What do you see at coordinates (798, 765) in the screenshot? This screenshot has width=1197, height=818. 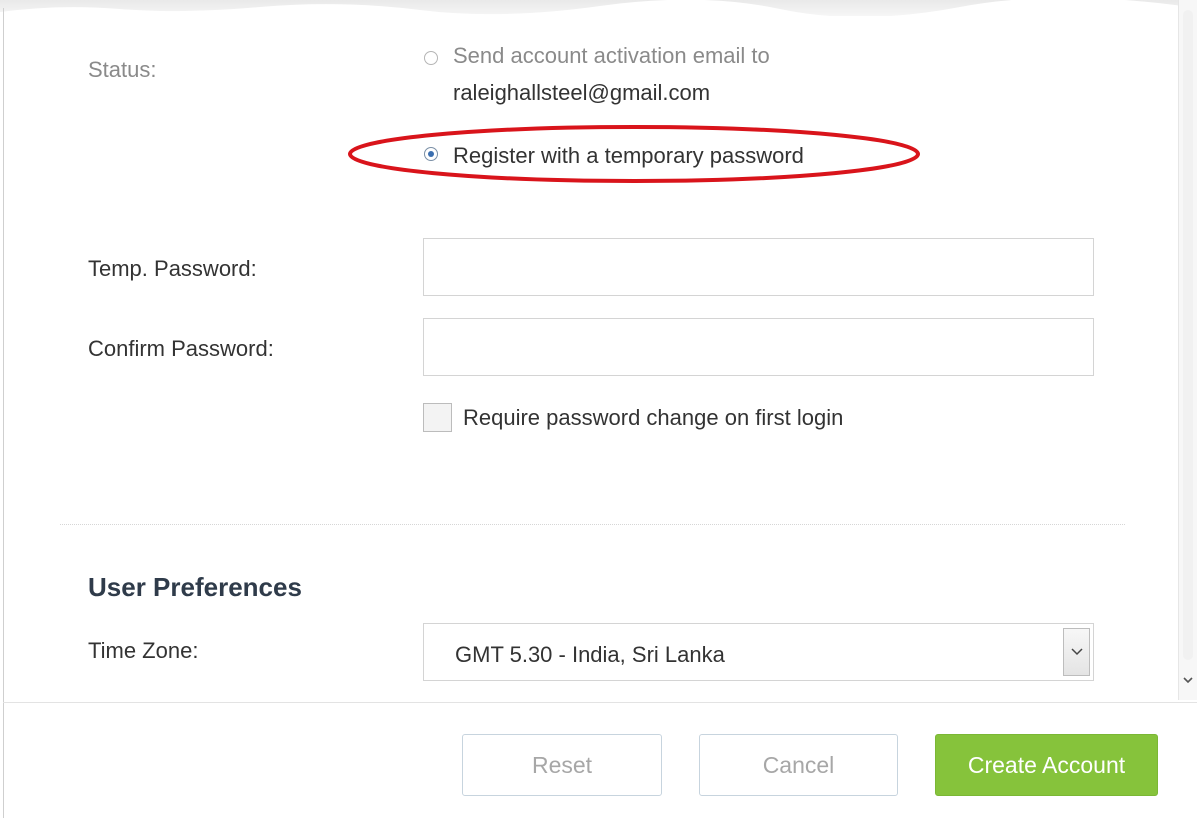 I see `cancel-button: Cancel` at bounding box center [798, 765].